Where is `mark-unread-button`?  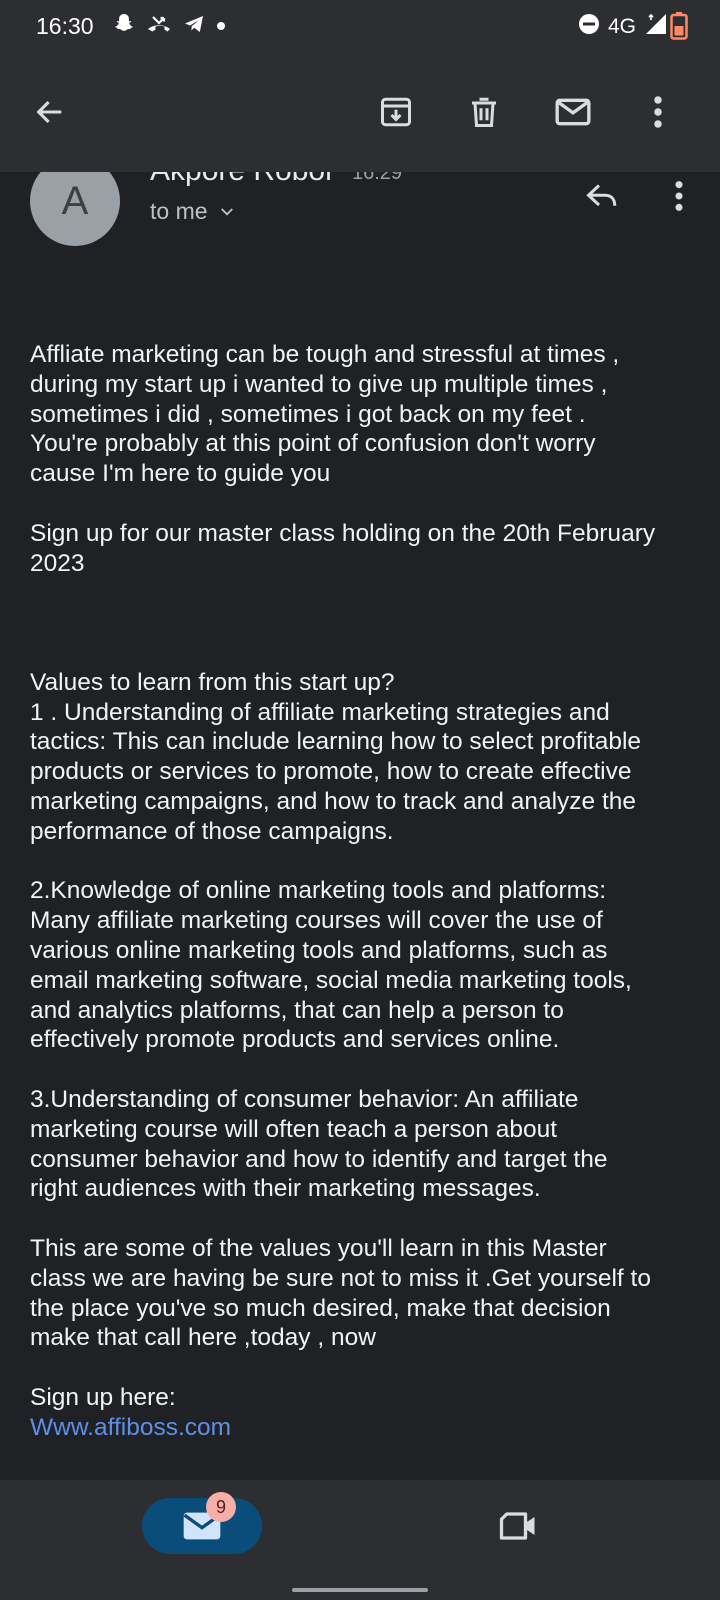 mark-unread-button is located at coordinates (573, 112).